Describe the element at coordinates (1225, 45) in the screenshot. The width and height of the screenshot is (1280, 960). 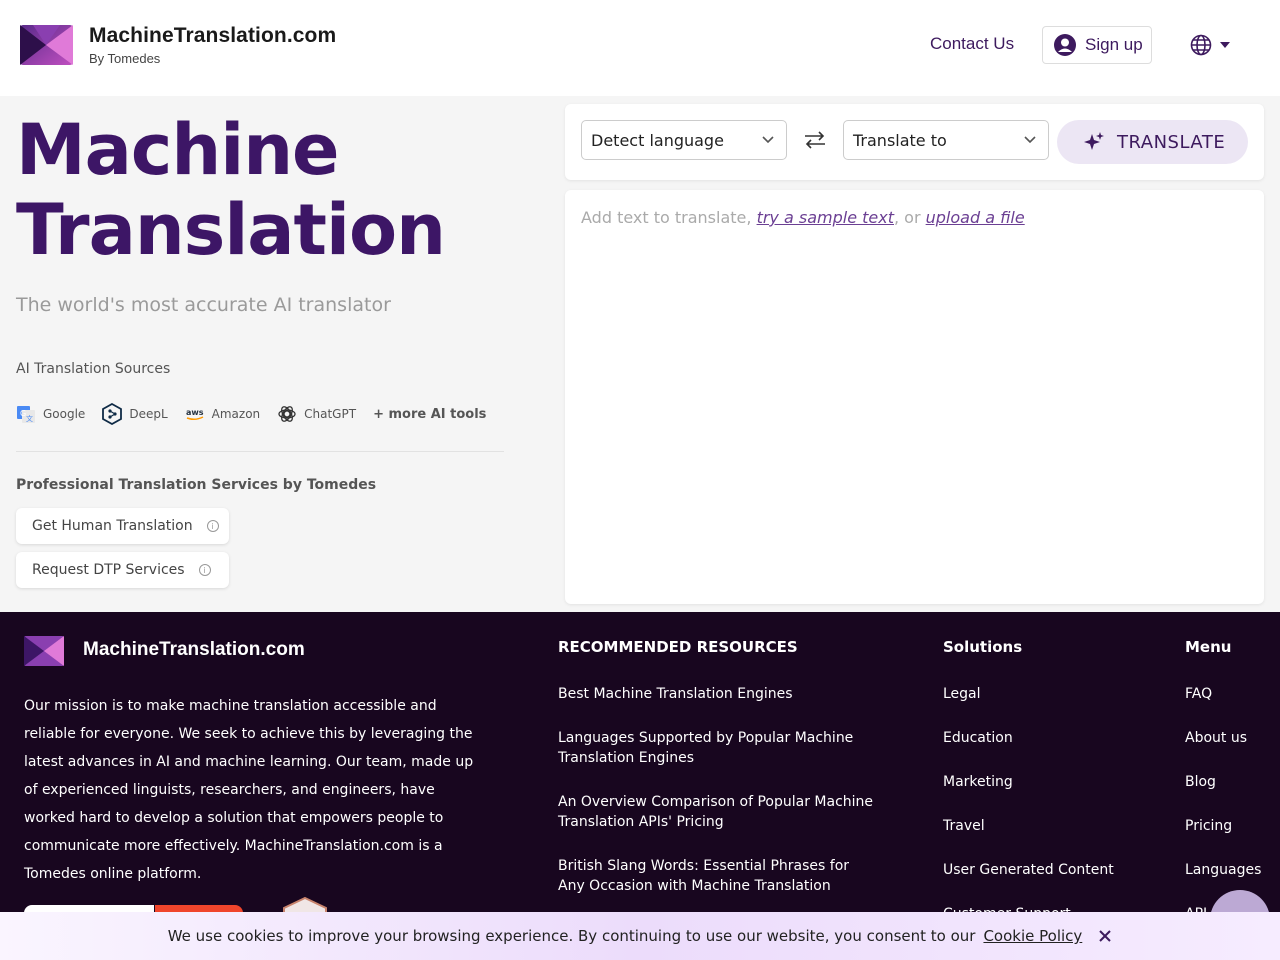
I see `caret-down-icon` at that location.